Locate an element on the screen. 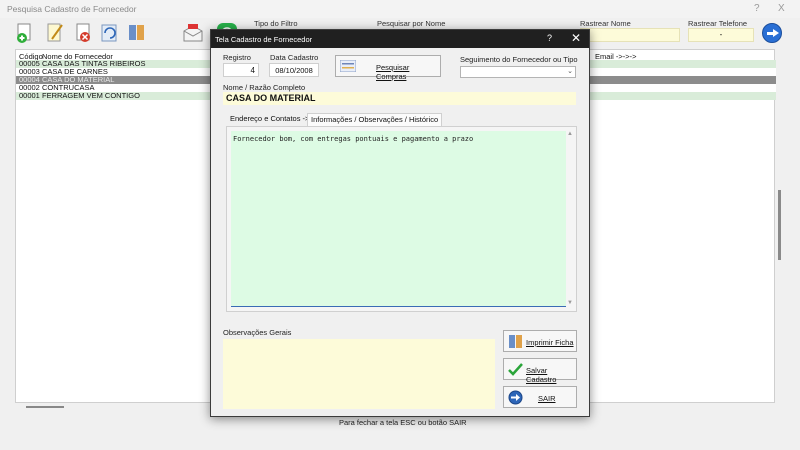  cart-list-icon is located at coordinates (348, 66).